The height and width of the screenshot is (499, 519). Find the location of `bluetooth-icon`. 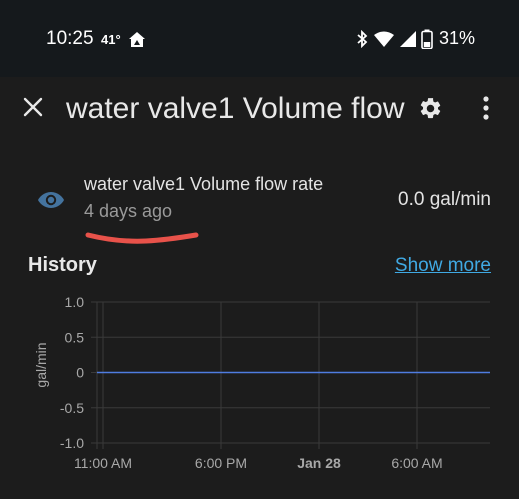

bluetooth-icon is located at coordinates (362, 38).